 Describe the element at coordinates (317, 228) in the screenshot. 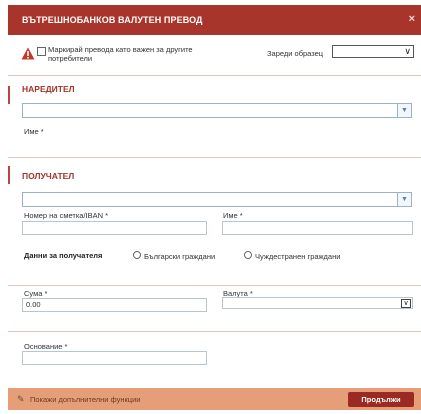

I see `recipient-name-input` at that location.